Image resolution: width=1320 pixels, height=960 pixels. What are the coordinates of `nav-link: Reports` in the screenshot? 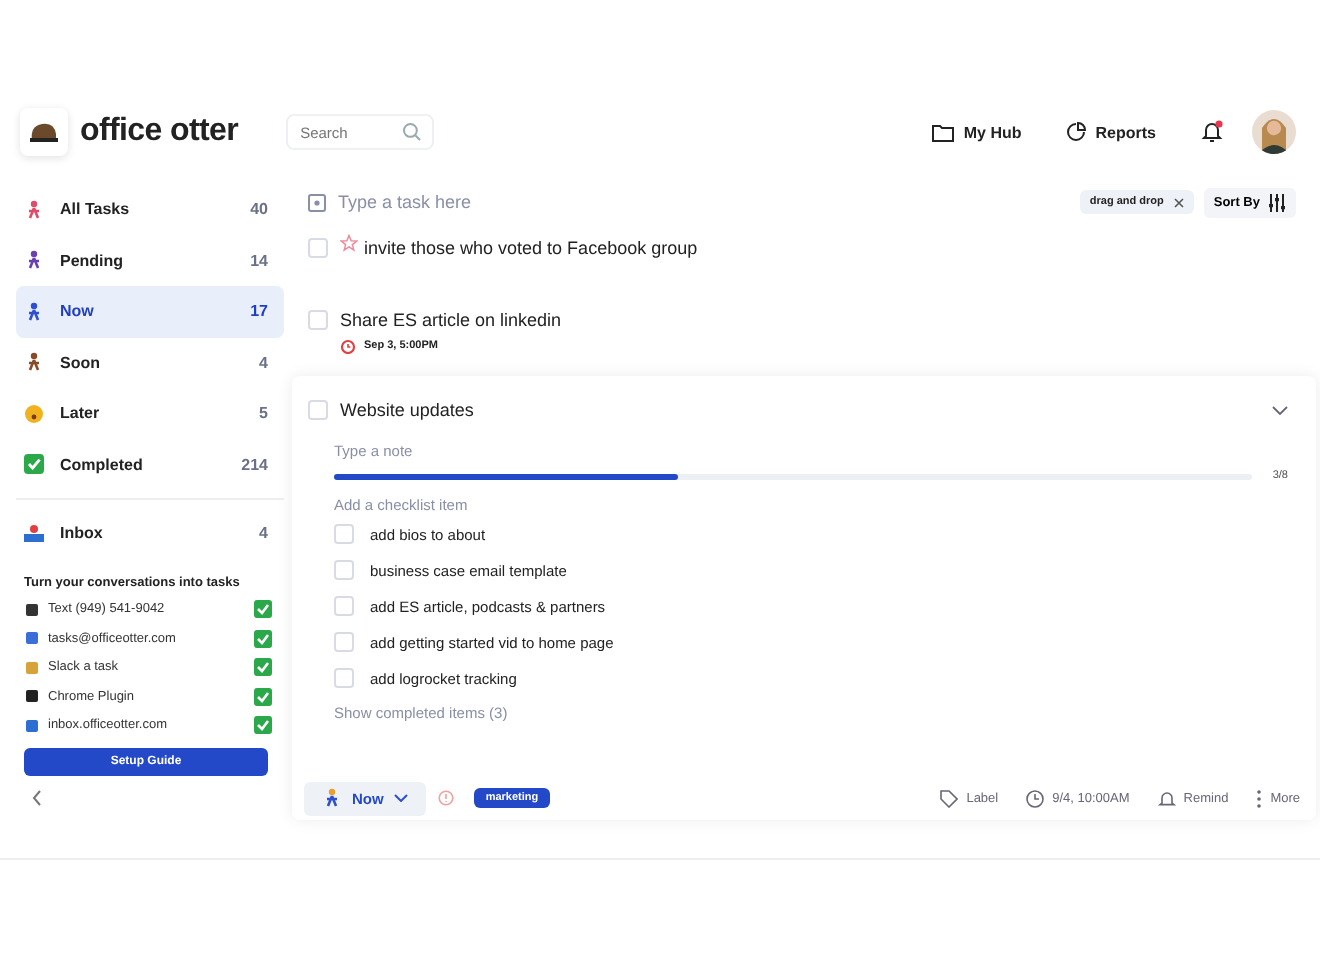 It's located at (1110, 132).